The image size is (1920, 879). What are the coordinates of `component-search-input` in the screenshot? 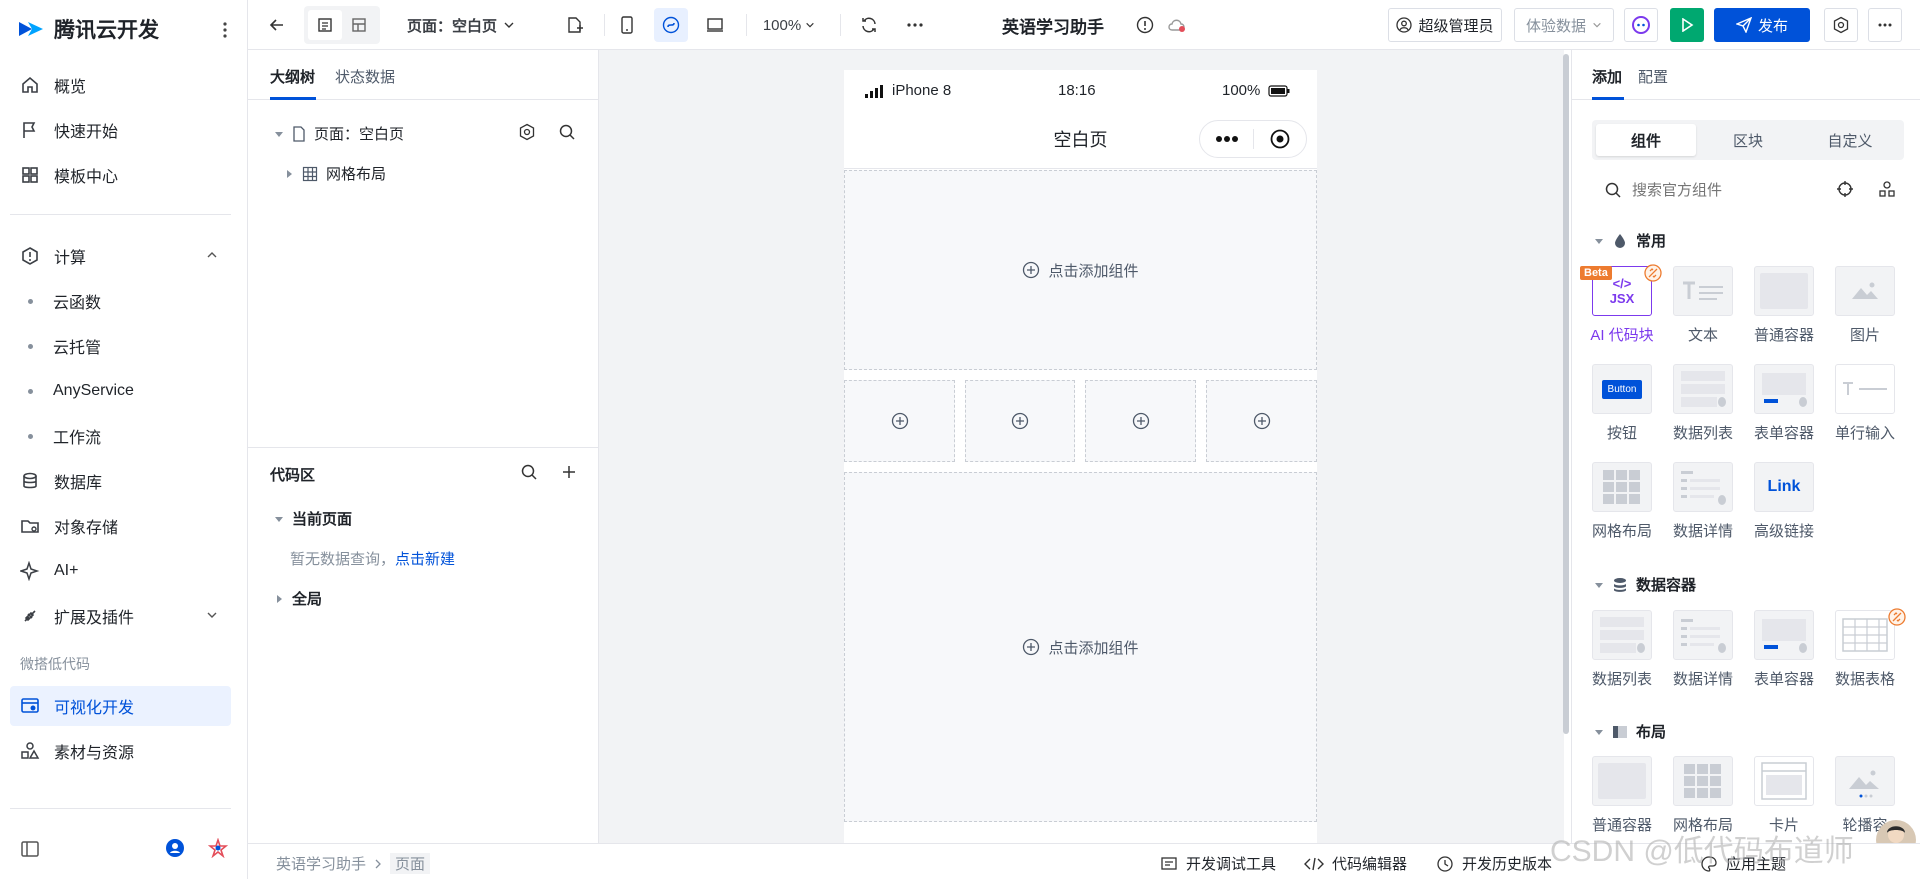 It's located at (1727, 190).